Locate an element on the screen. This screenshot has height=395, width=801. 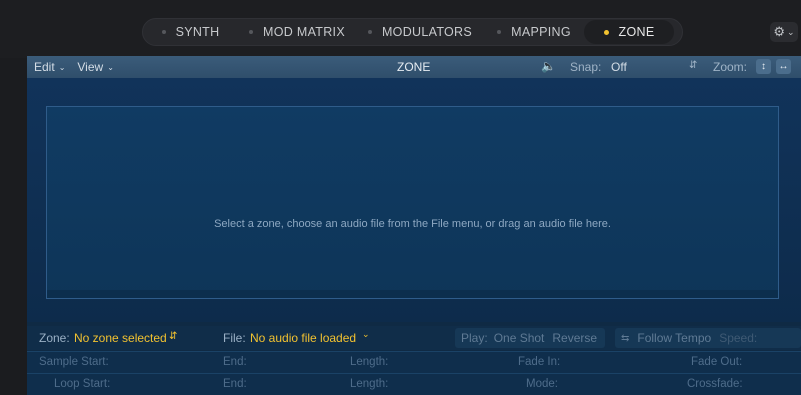
one-shot-button: One Shot is located at coordinates (519, 338).